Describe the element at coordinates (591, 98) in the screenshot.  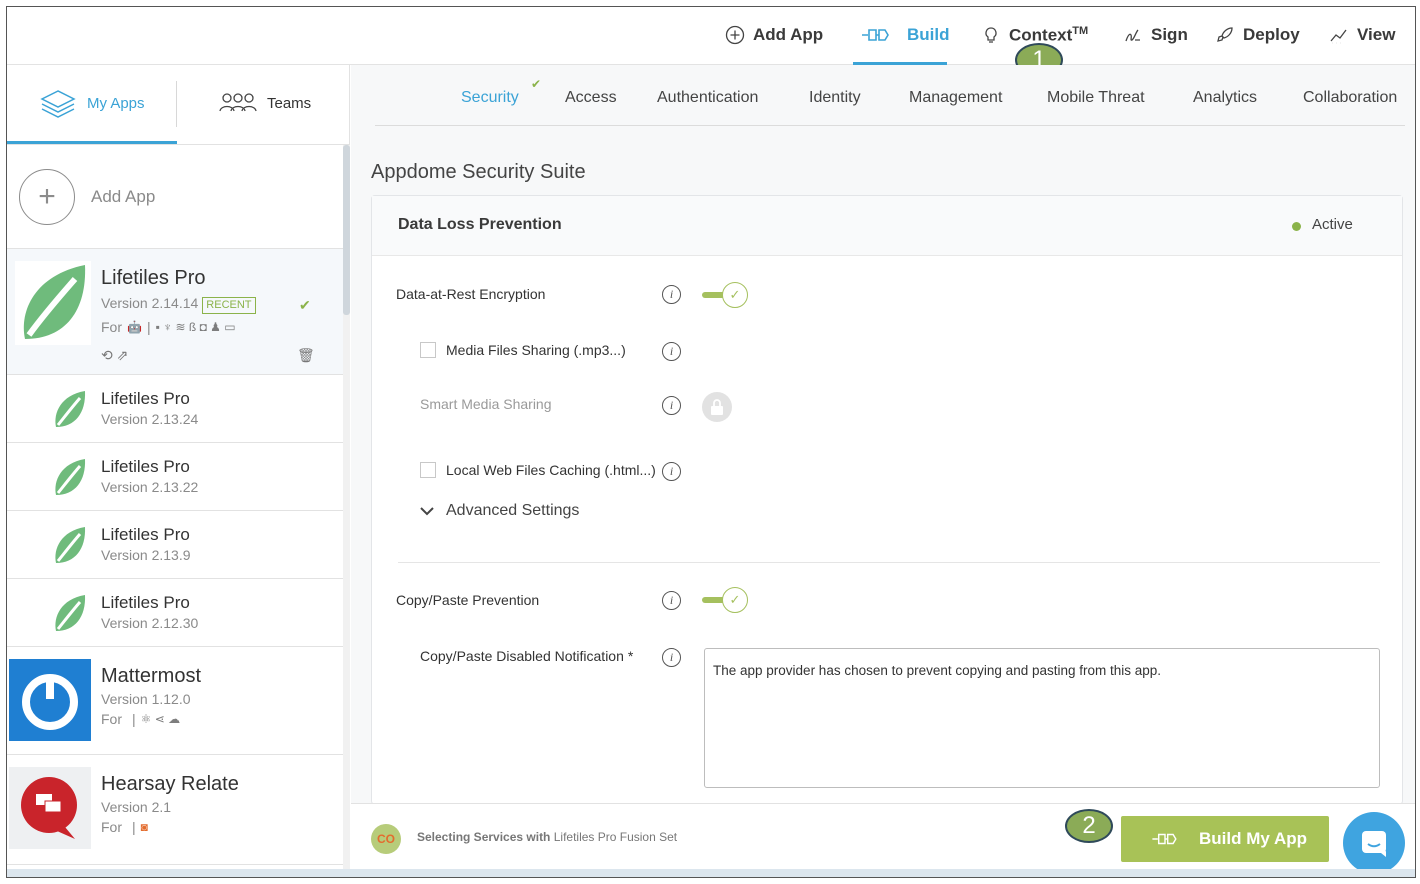
I see `tab-access: Access` at that location.